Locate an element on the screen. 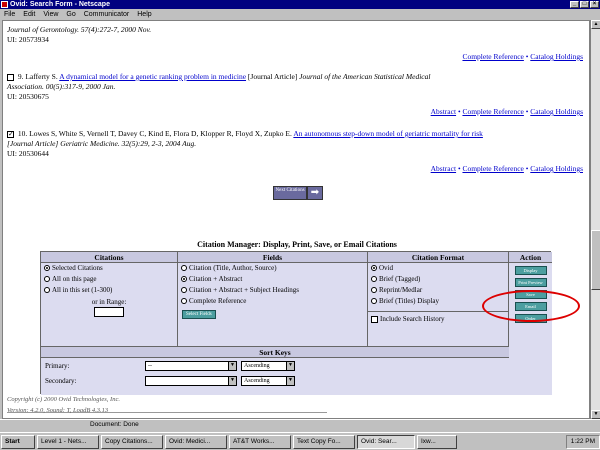 Image resolution: width=600 pixels, height=450 pixels. primary-sort-select: -- ▼ is located at coordinates (191, 366).